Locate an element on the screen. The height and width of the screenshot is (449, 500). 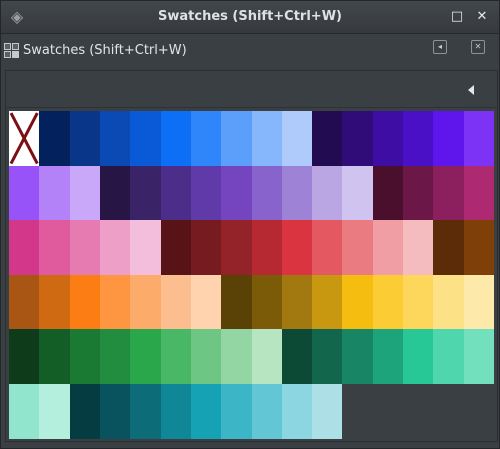
detach-tab-button: ◂ is located at coordinates (440, 47).